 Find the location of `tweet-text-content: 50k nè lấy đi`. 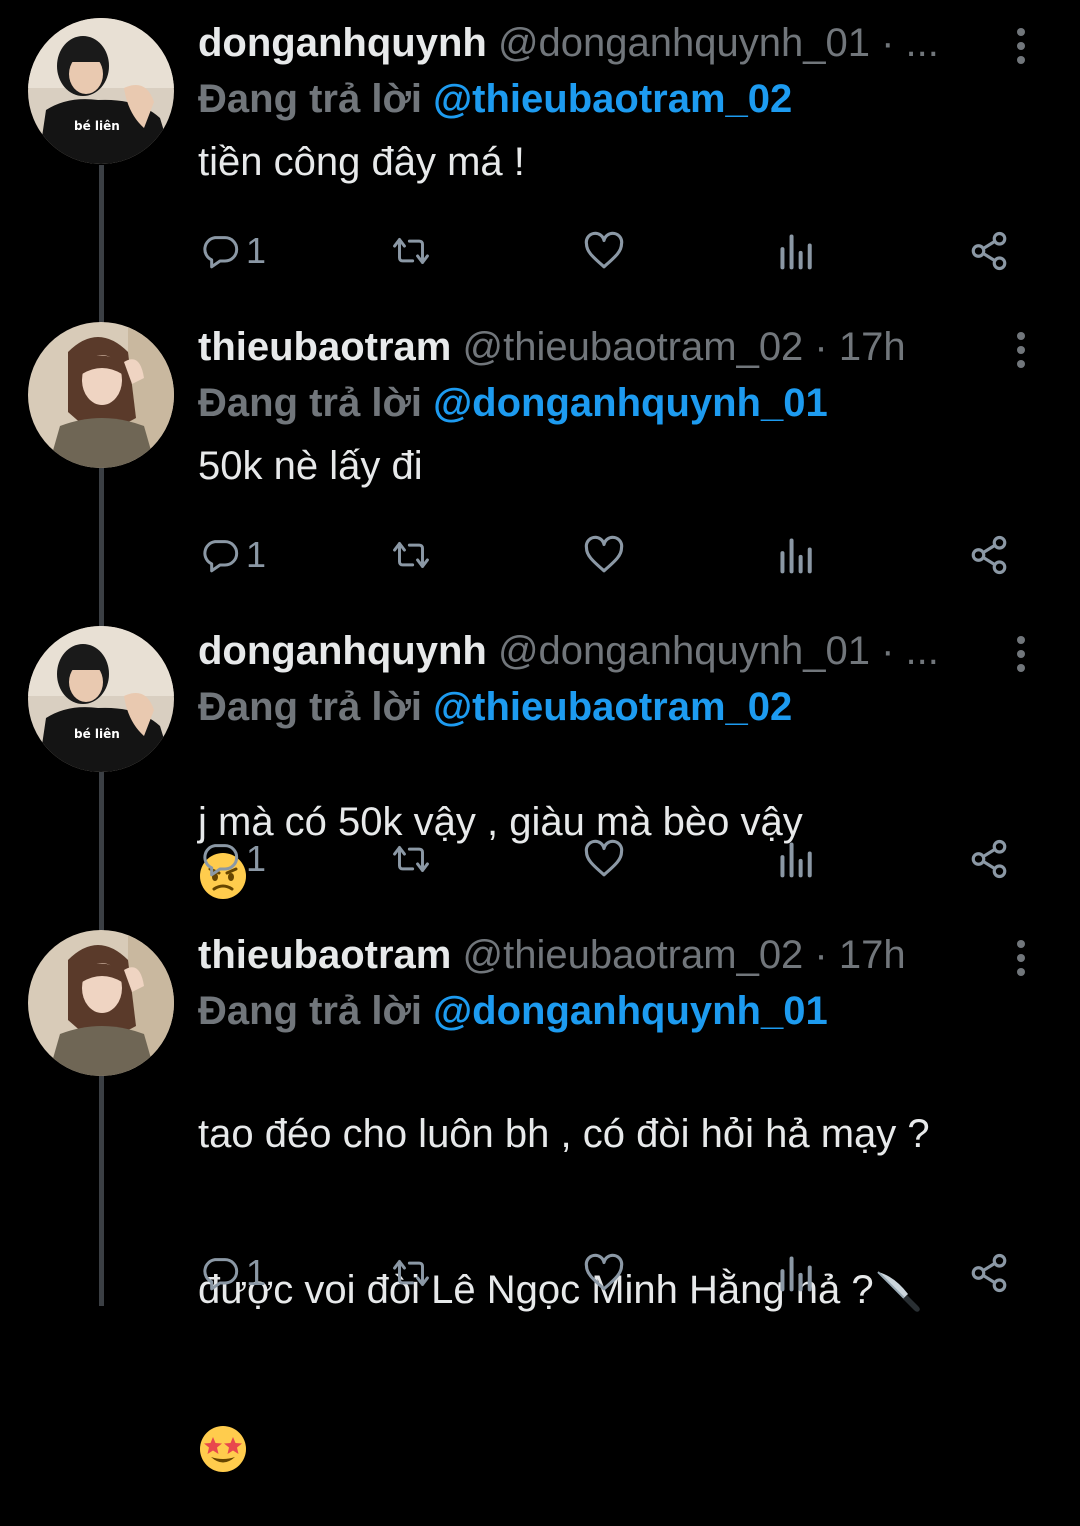

tweet-text-content: 50k nè lấy đi is located at coordinates (310, 466).